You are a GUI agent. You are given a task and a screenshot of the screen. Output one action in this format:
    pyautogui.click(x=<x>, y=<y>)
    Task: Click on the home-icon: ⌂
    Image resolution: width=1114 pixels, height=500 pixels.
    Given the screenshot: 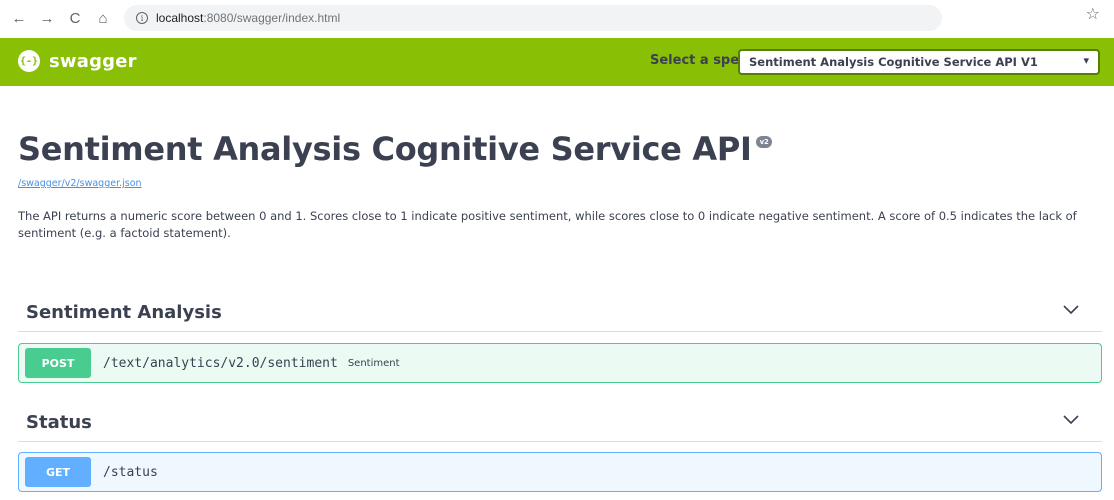 What is the action you would take?
    pyautogui.click(x=103, y=18)
    